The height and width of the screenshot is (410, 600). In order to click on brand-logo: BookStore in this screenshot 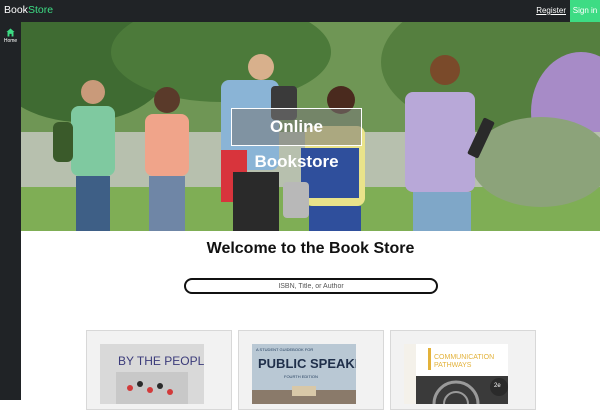, I will do `click(28, 10)`.